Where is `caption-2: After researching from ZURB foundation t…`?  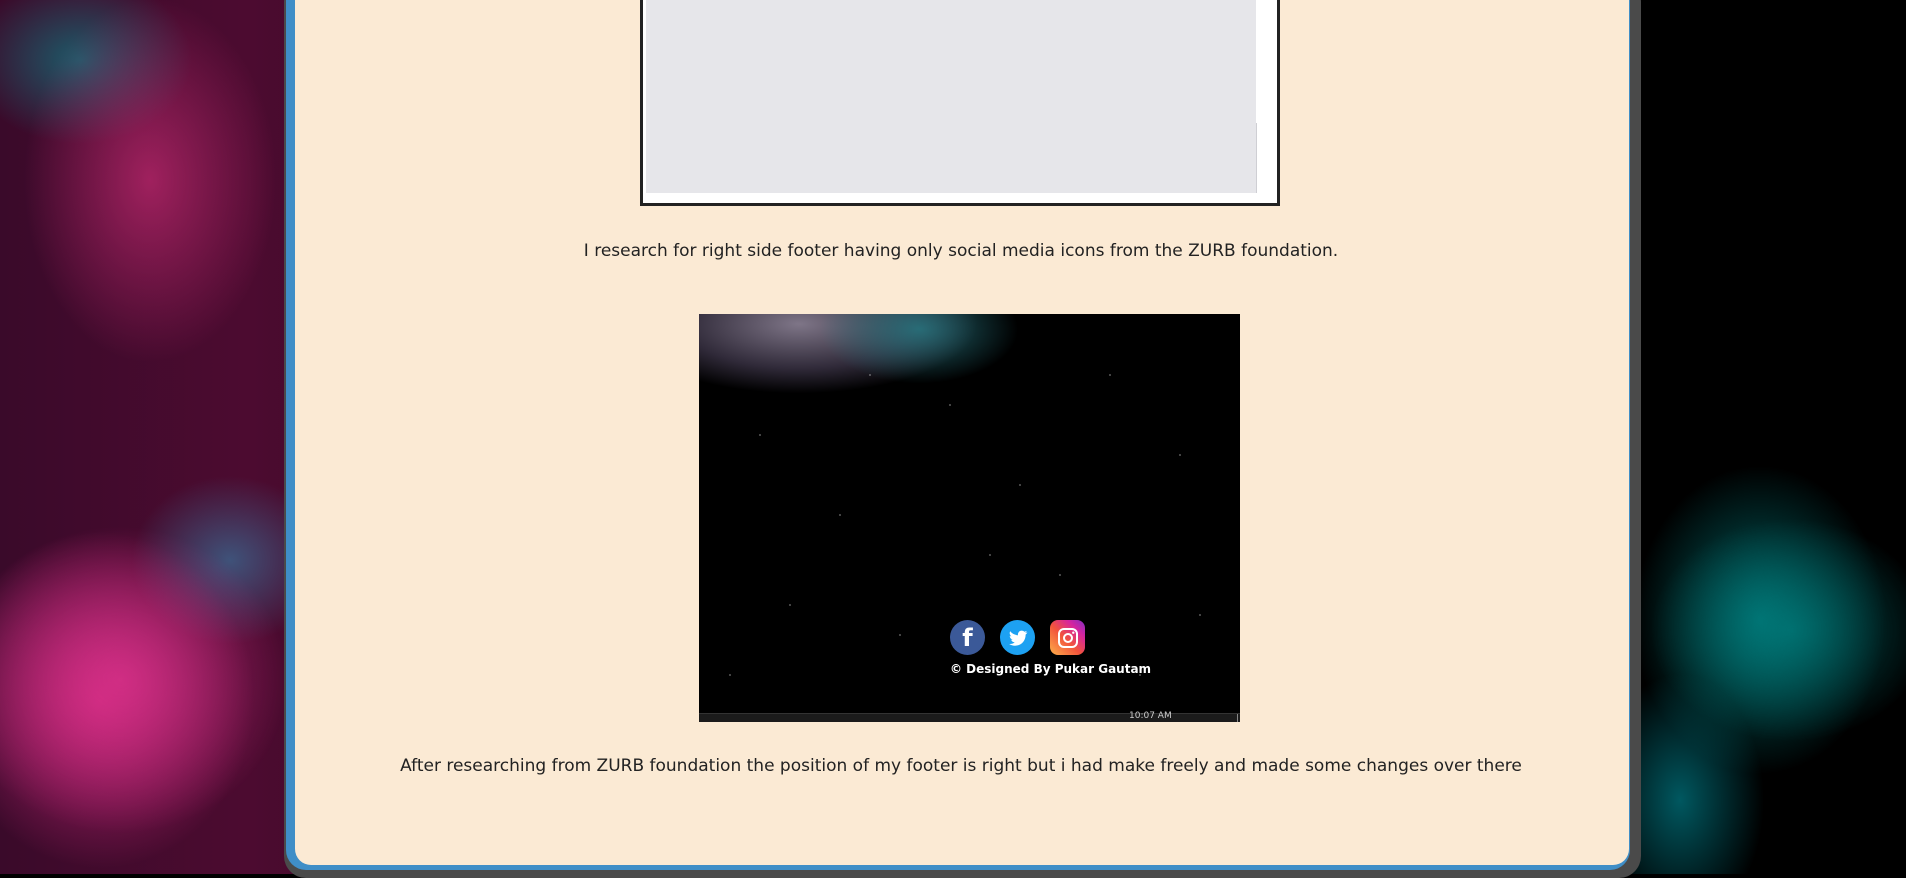 caption-2: After researching from ZURB foundation t… is located at coordinates (961, 766).